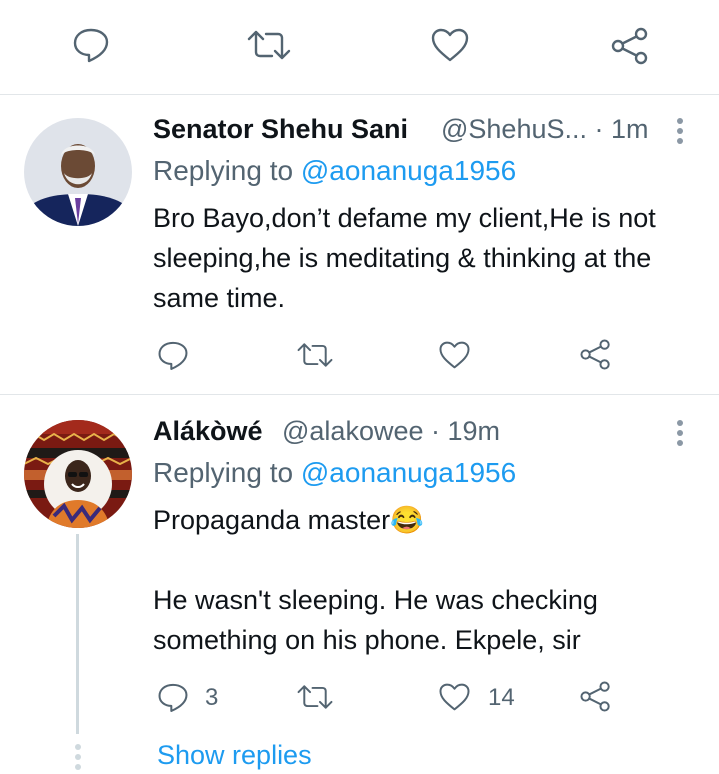  Describe the element at coordinates (212, 697) in the screenshot. I see `reply-count: 3` at that location.